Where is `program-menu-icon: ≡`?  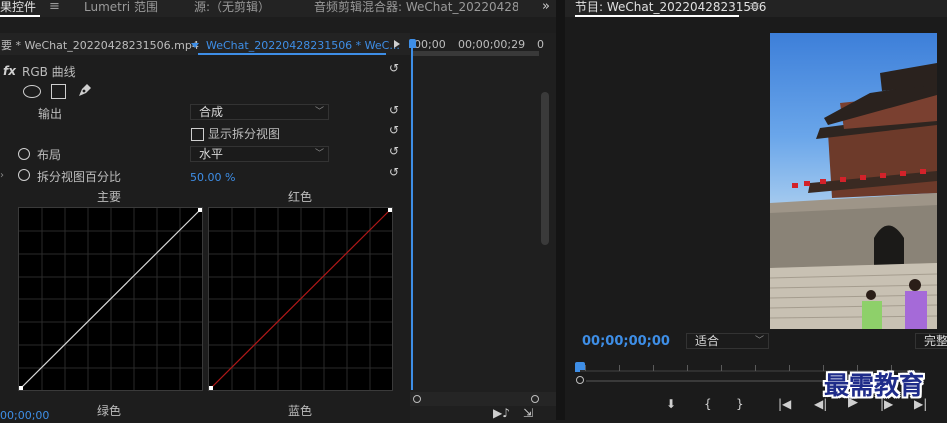
program-menu-icon: ≡ is located at coordinates (754, 7).